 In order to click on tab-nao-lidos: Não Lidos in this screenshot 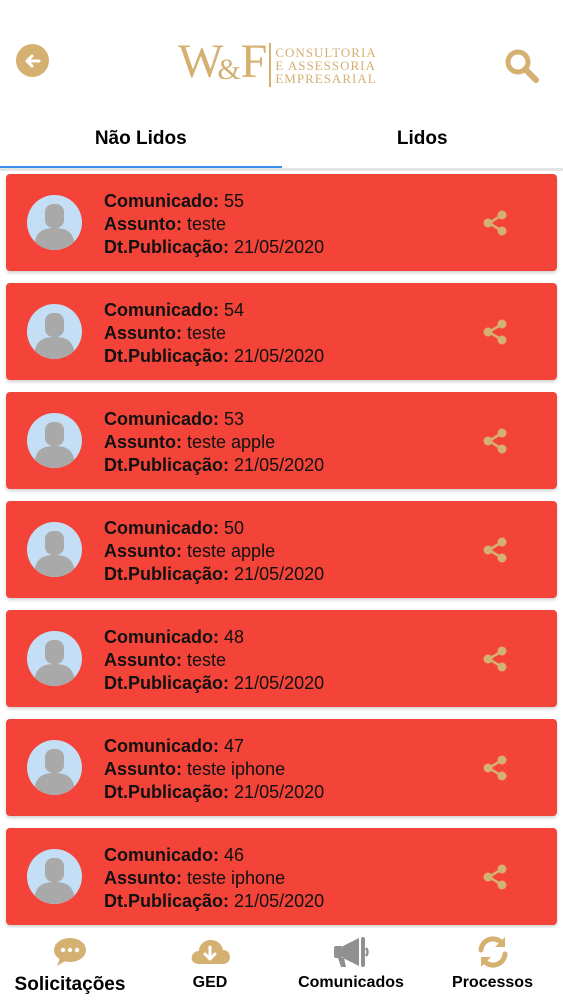, I will do `click(141, 139)`.